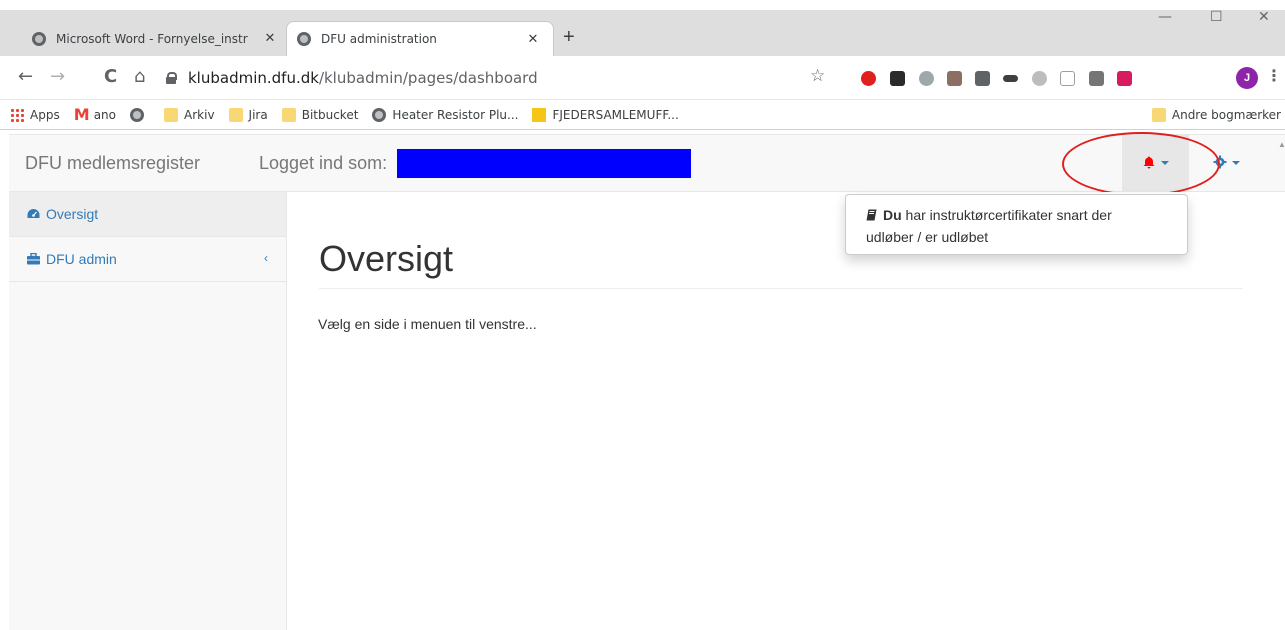  What do you see at coordinates (954, 78) in the screenshot?
I see `paint-extension-icon` at bounding box center [954, 78].